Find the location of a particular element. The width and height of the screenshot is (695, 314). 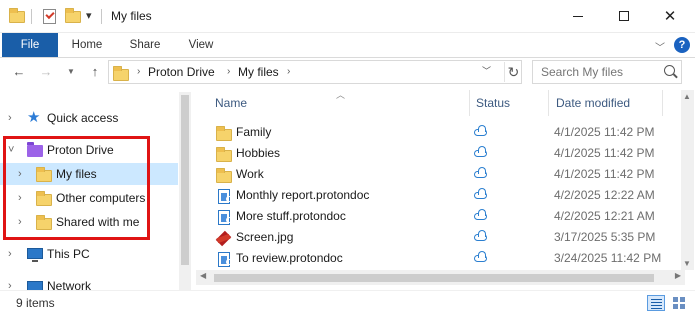

maximize-button is located at coordinates (624, 16).